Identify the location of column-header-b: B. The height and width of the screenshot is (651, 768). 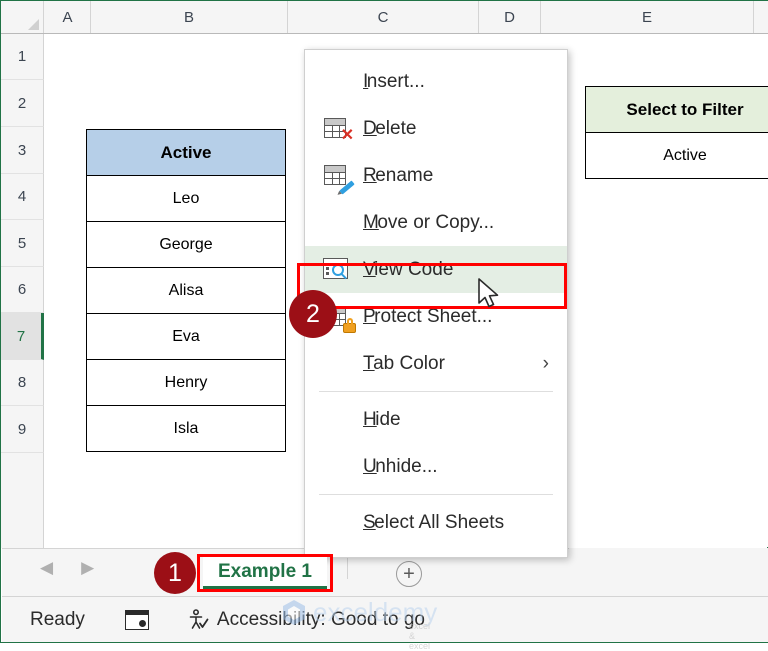
(189, 17).